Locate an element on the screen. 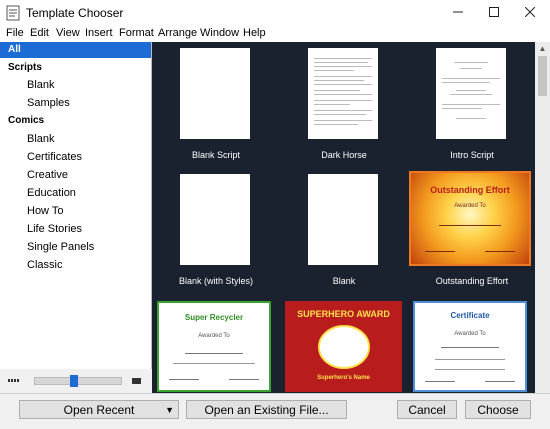 This screenshot has width=550, height=429. template-label: Blank is located at coordinates (344, 281).